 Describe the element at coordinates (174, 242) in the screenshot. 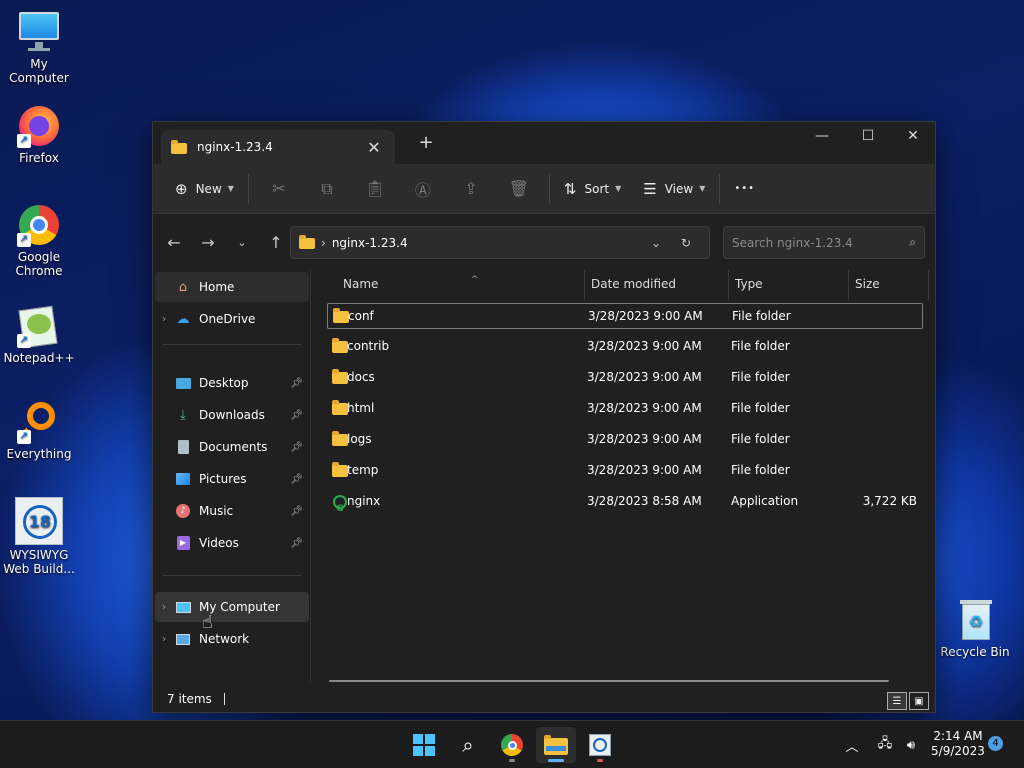

I see `back-button: ←` at that location.